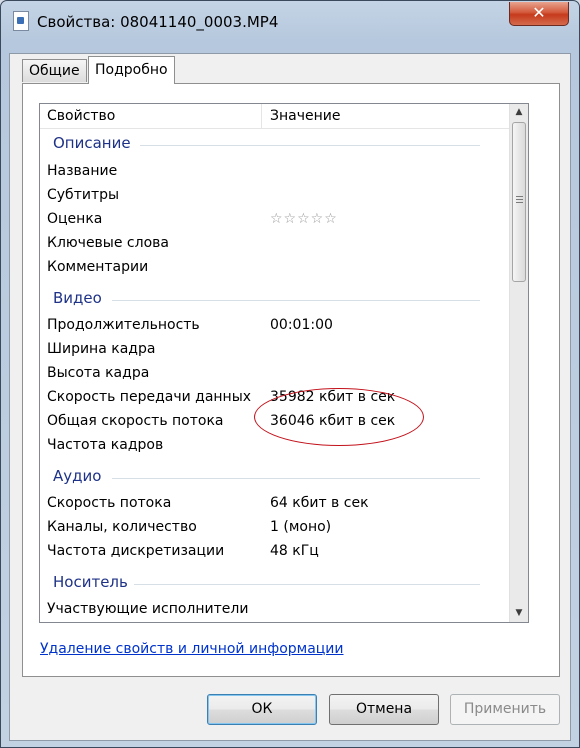 This screenshot has width=580, height=748. I want to click on file-icon, so click(21, 21).